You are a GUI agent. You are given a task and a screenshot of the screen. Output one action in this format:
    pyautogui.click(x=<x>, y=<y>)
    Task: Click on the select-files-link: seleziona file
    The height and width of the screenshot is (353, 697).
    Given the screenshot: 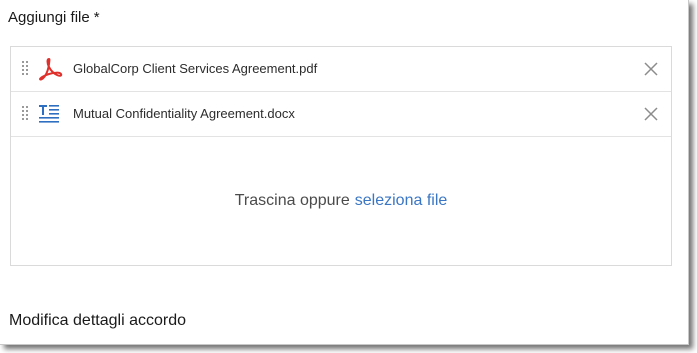 What is the action you would take?
    pyautogui.click(x=401, y=201)
    